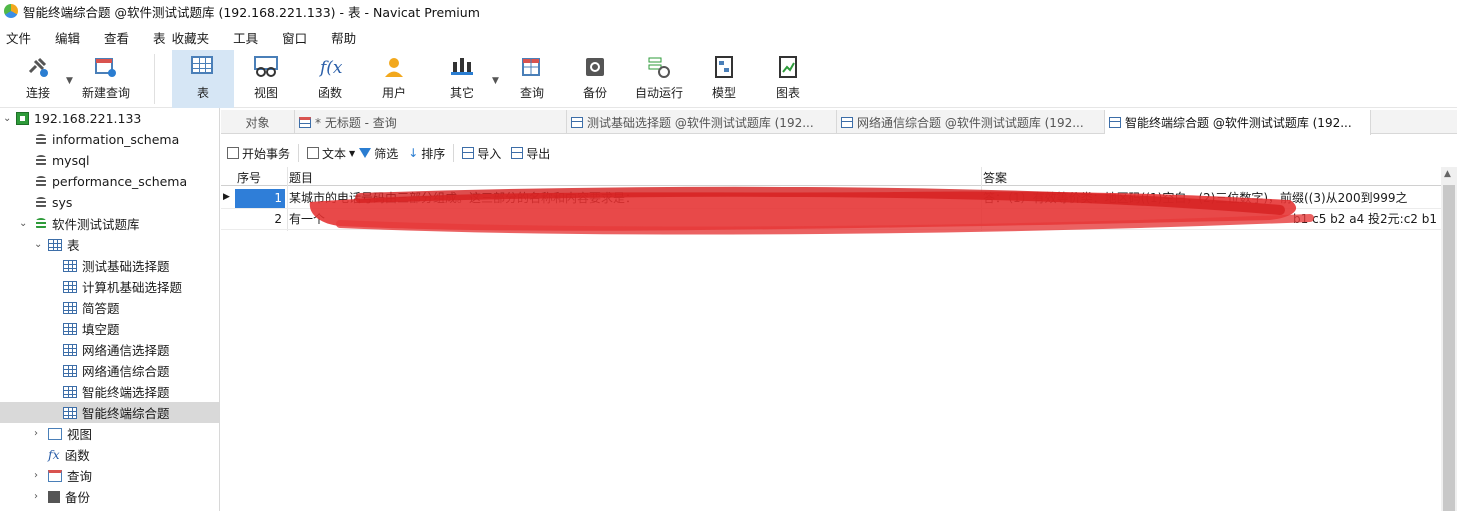  Describe the element at coordinates (109, 475) in the screenshot. I see `tree-queries-folder: › 查询` at that location.